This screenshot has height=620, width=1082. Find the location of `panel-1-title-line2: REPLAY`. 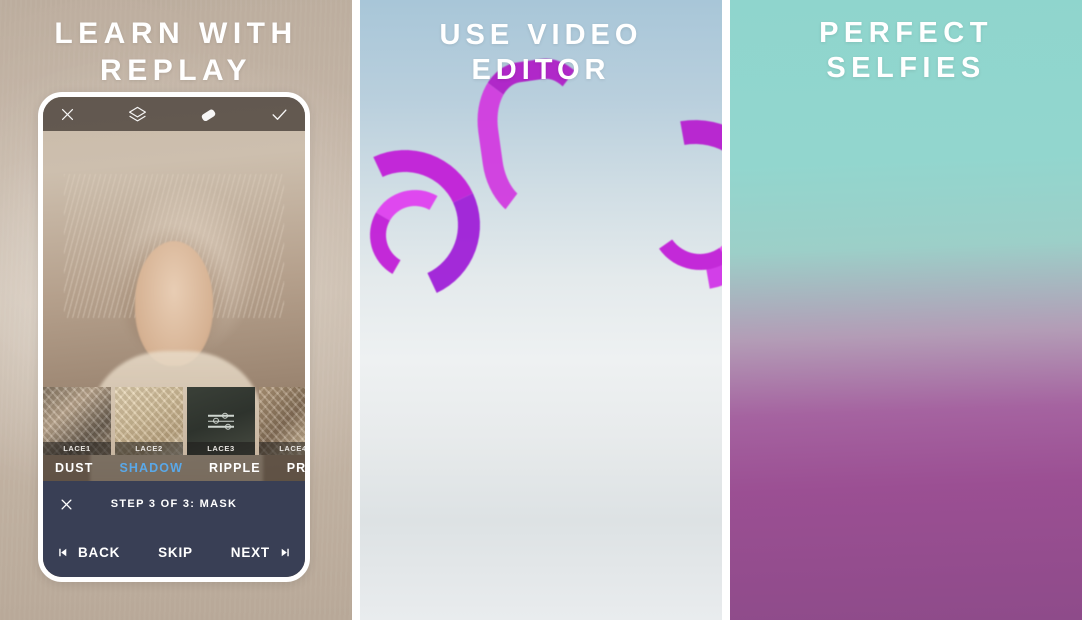

panel-1-title-line2: REPLAY is located at coordinates (176, 70).